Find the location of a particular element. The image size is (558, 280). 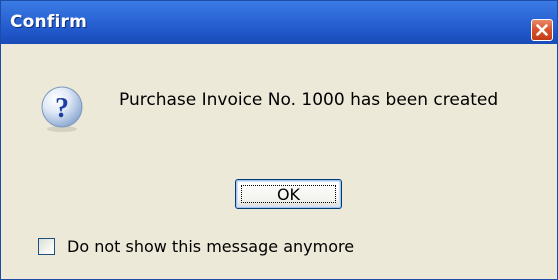

question-icon: ? is located at coordinates (62, 109).